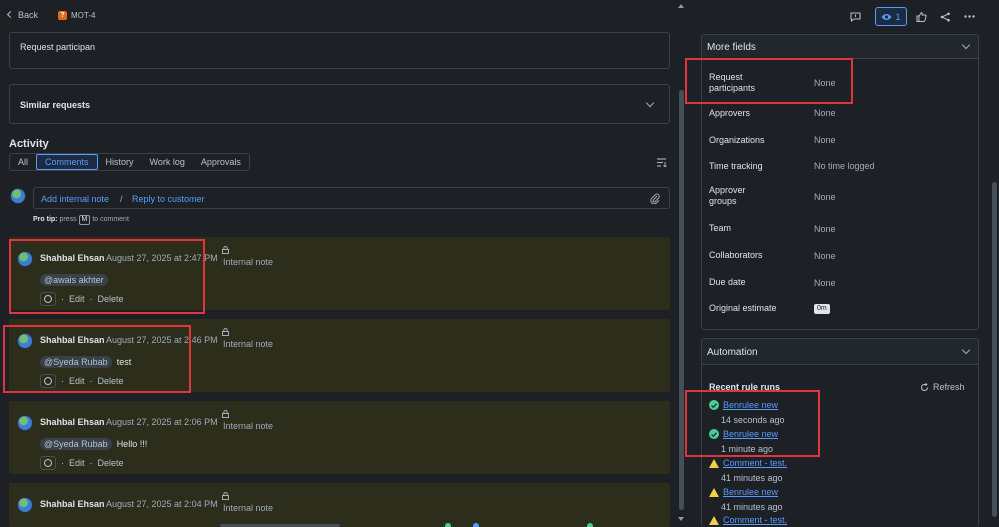  I want to click on more-actions-button, so click(969, 16).